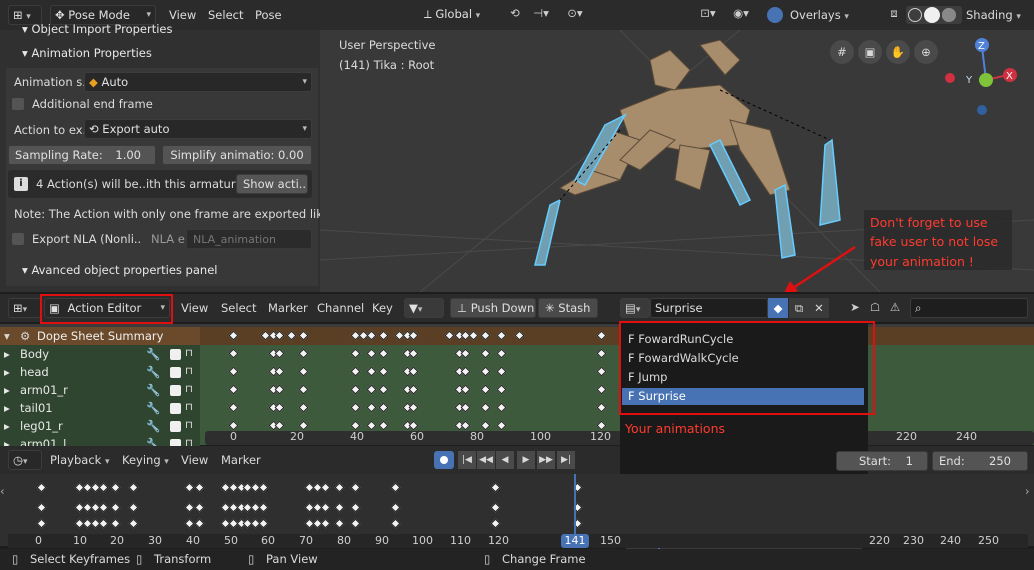  What do you see at coordinates (568, 308) in the screenshot?
I see `stash-button: ✳ Stash` at bounding box center [568, 308].